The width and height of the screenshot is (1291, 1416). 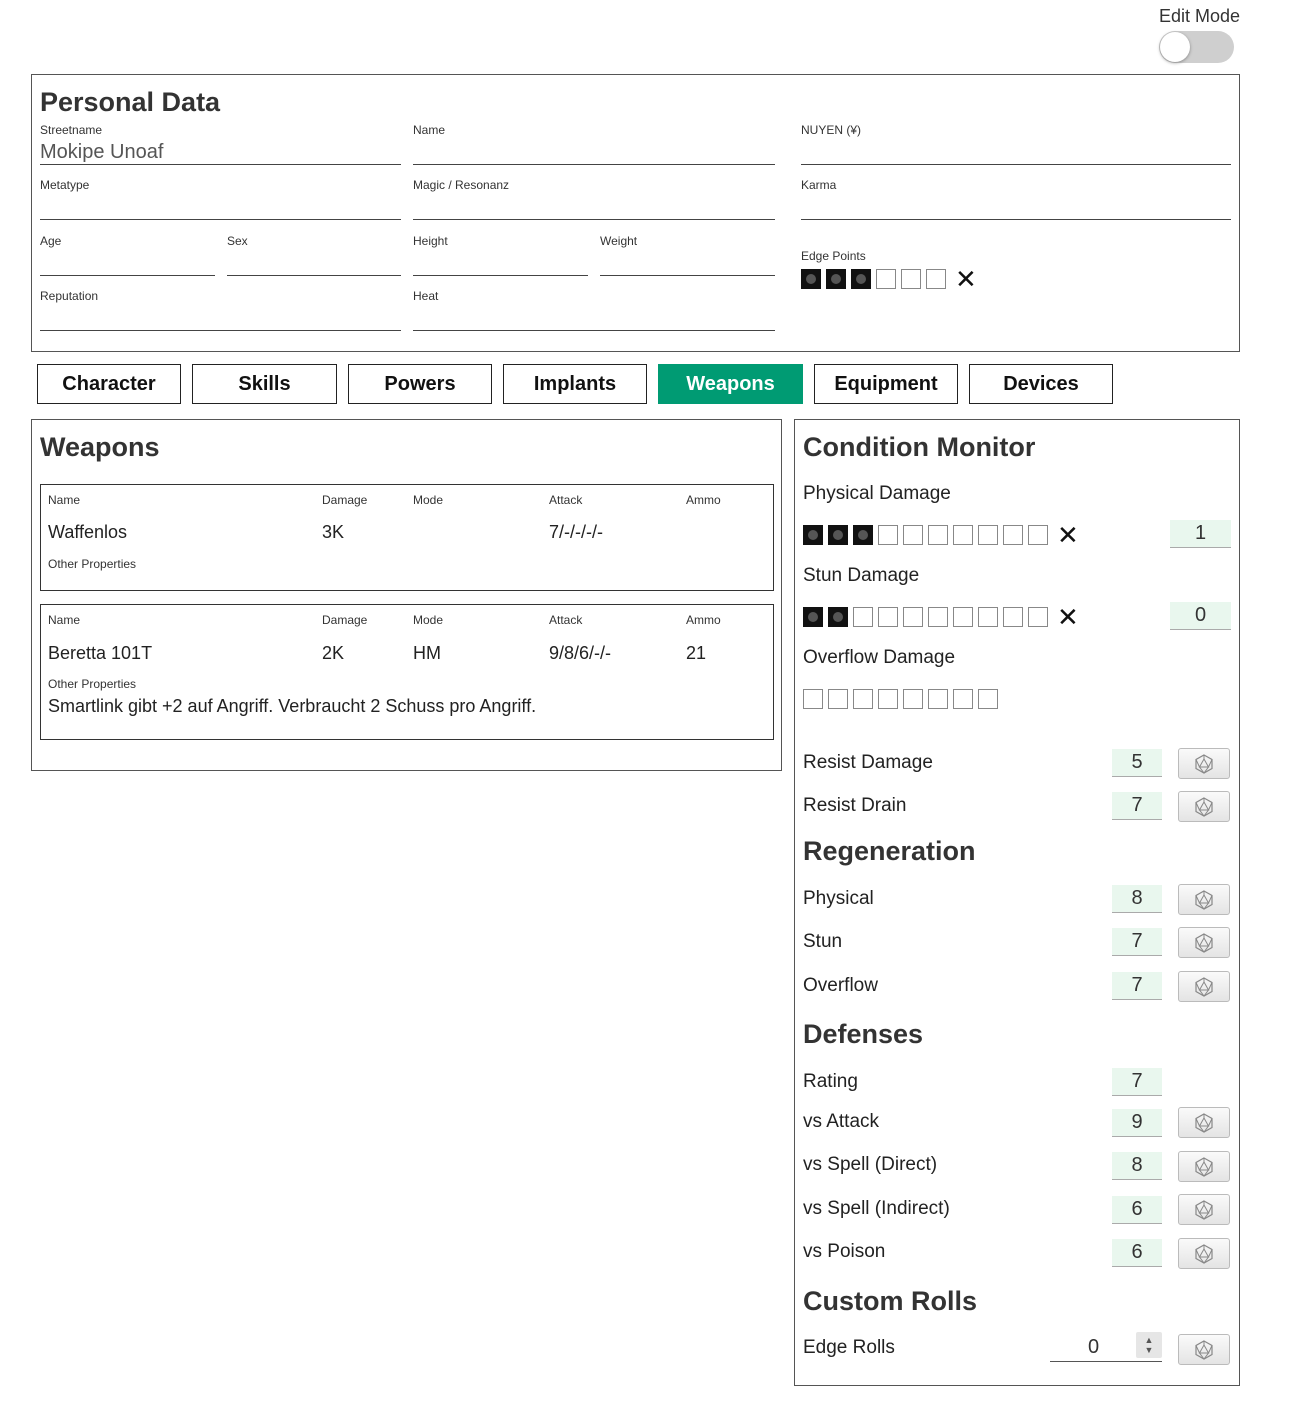 What do you see at coordinates (1204, 763) in the screenshot?
I see `resist-damage-roll-button` at bounding box center [1204, 763].